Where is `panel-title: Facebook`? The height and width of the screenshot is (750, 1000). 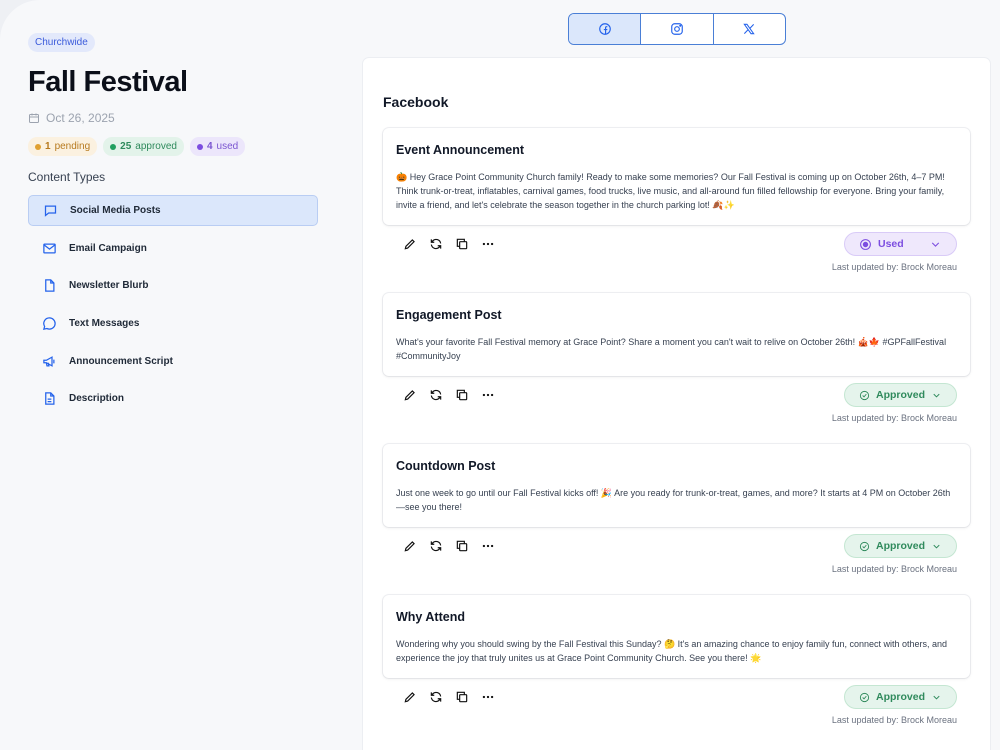
panel-title: Facebook is located at coordinates (416, 102).